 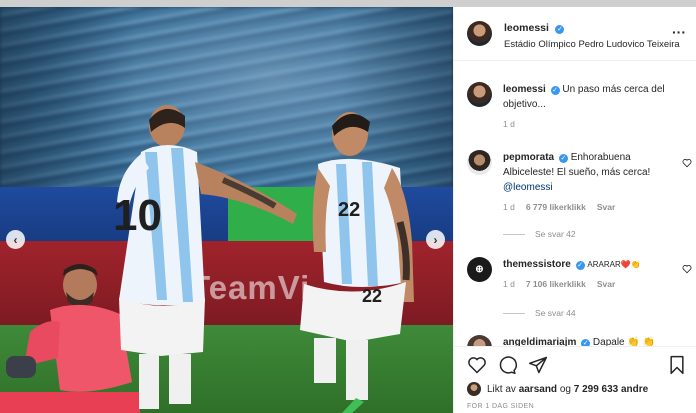 I want to click on likes-count: 7 299 633 andre, so click(x=611, y=389).